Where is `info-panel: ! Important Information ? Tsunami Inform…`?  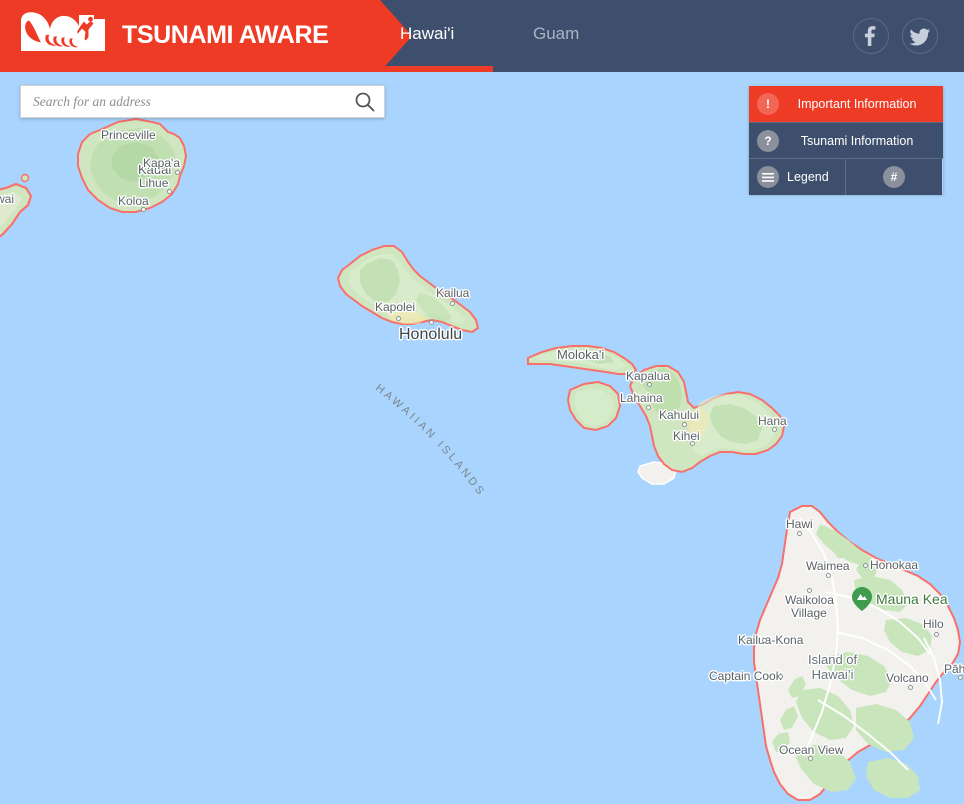
info-panel: ! Important Information ? Tsunami Inform… is located at coordinates (846, 140).